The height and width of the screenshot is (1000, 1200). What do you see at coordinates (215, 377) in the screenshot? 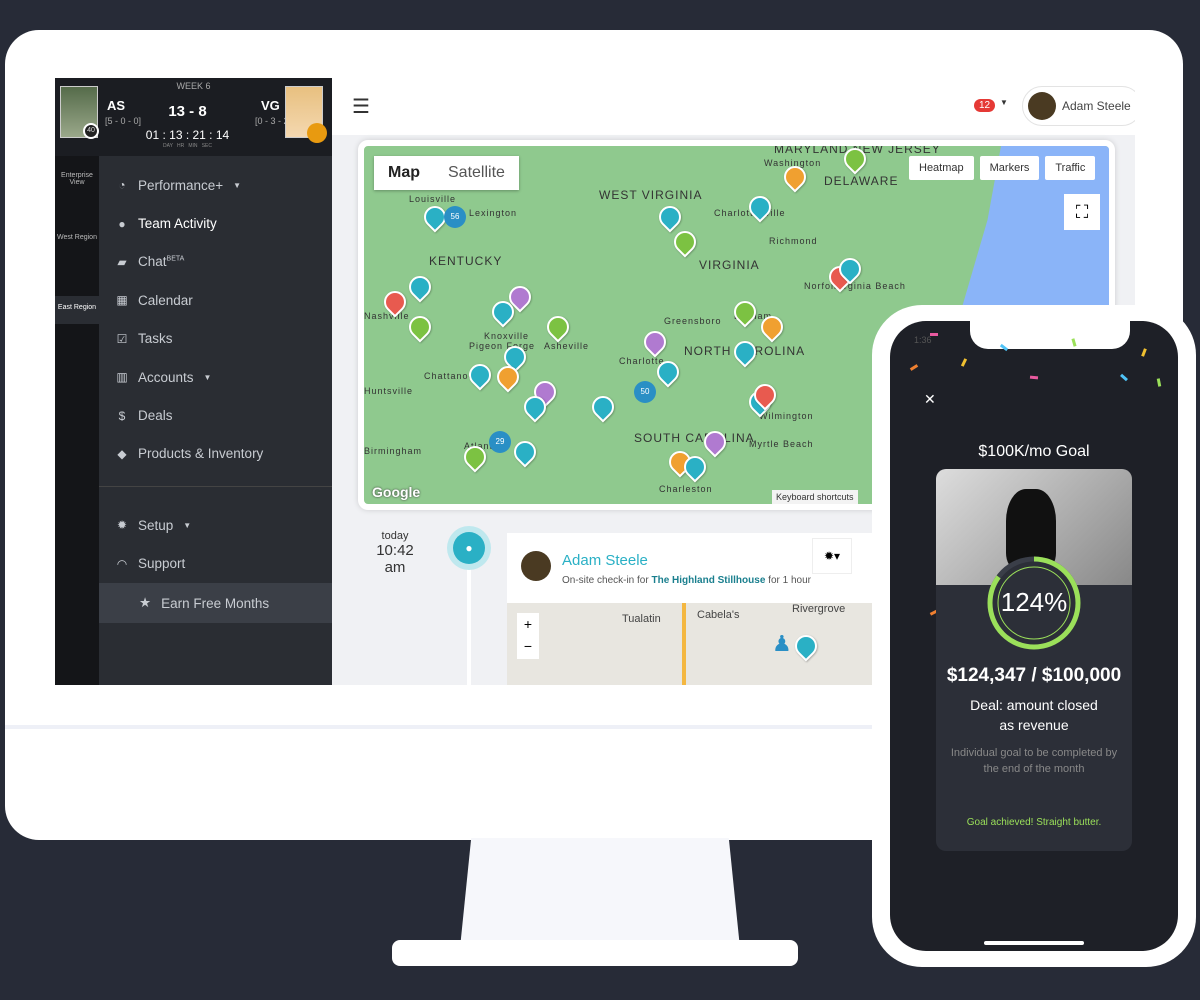
I see `sidebar-item-accounts: ▥ Accounts ▼` at bounding box center [215, 377].